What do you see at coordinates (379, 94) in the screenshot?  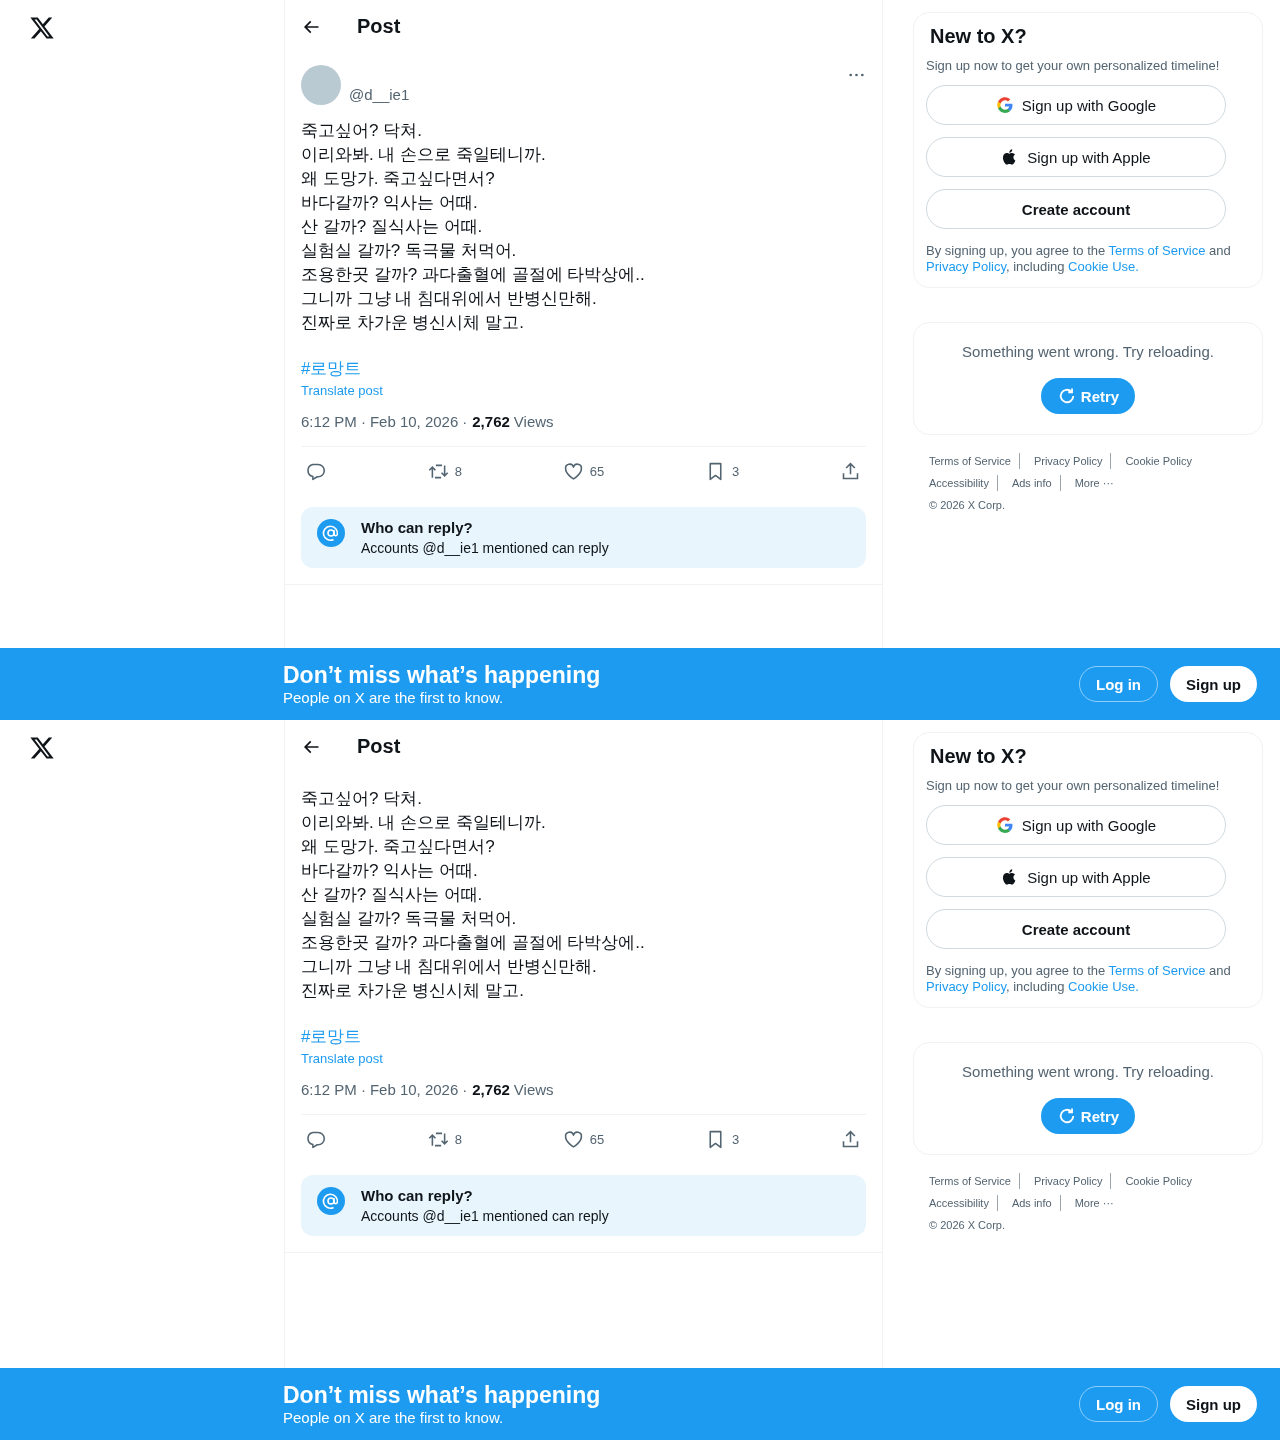 I see `user-handle: @d__ie1` at bounding box center [379, 94].